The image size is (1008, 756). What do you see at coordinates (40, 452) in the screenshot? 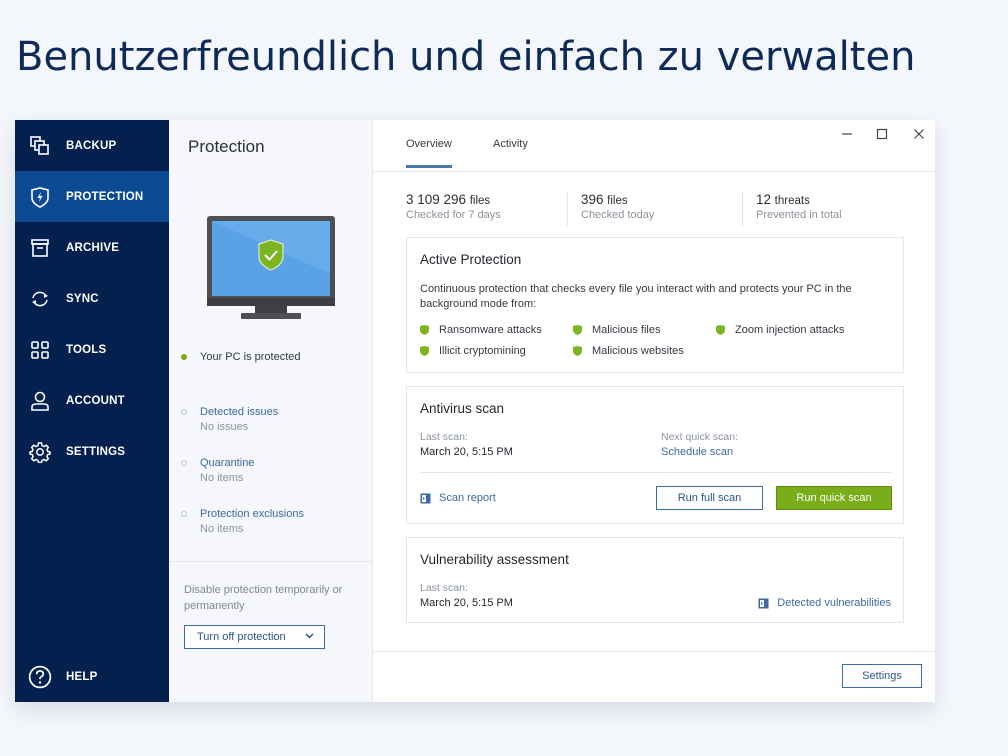
I see `gear-icon` at bounding box center [40, 452].